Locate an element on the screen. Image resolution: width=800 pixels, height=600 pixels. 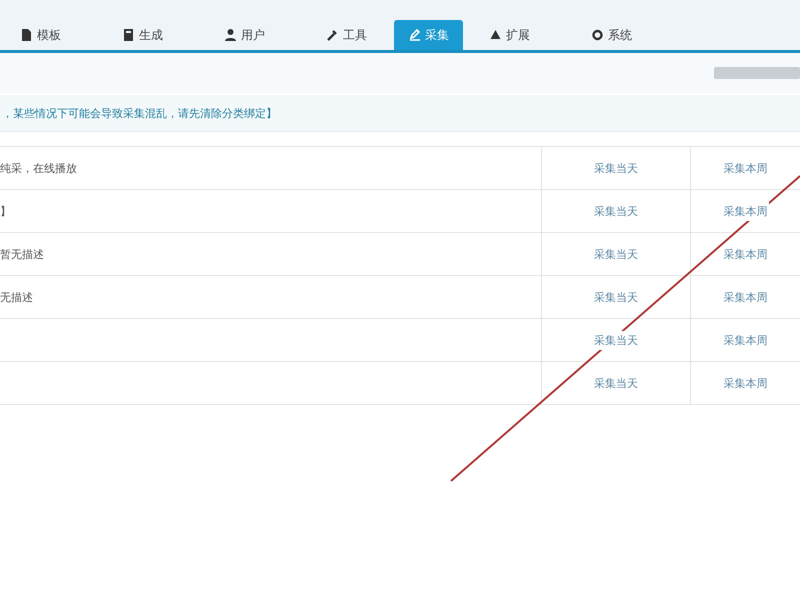
notice-text: ，某些情况下可能会导致采集混乱，请先清除分类绑定】 is located at coordinates (139, 113).